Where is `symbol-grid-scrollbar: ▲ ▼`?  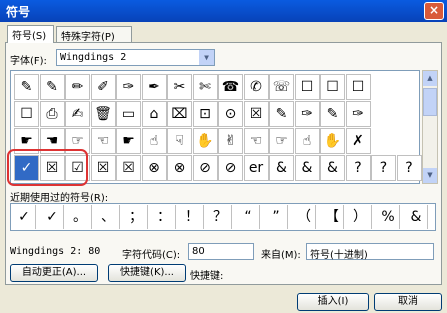 symbol-grid-scrollbar: ▲ ▼ is located at coordinates (430, 127).